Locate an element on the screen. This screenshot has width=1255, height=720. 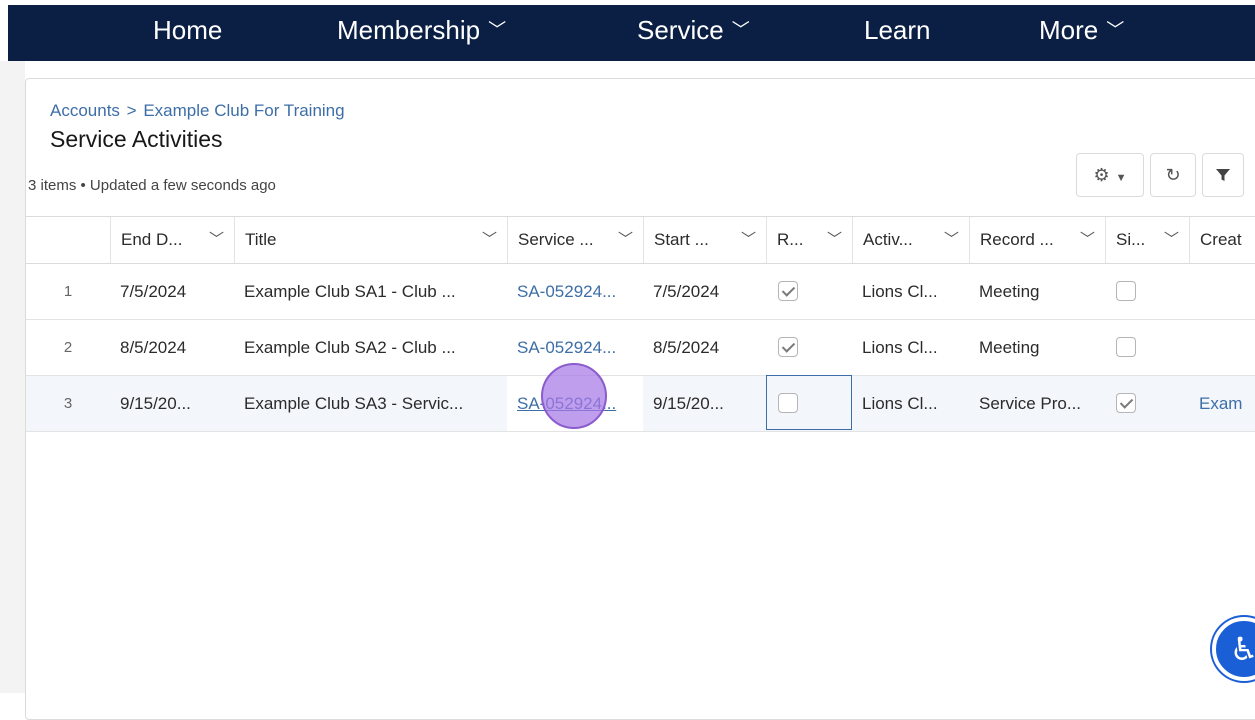
left-gutter is located at coordinates (12, 377).